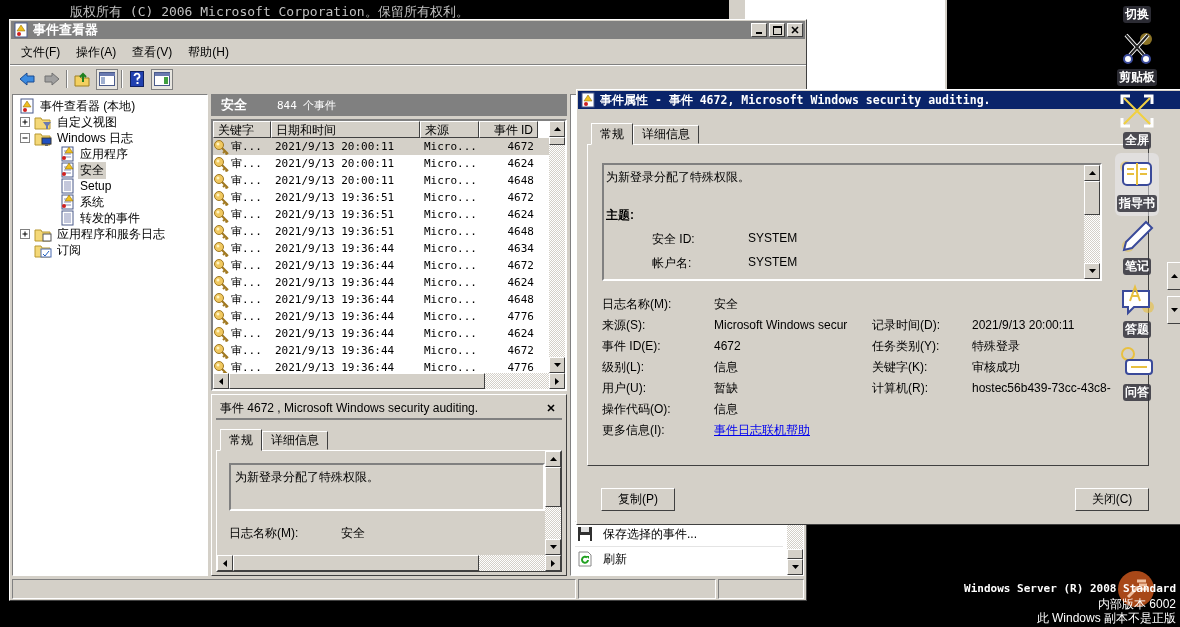 This screenshot has height=627, width=1180. I want to click on menu-item: 操作(A), so click(96, 52).